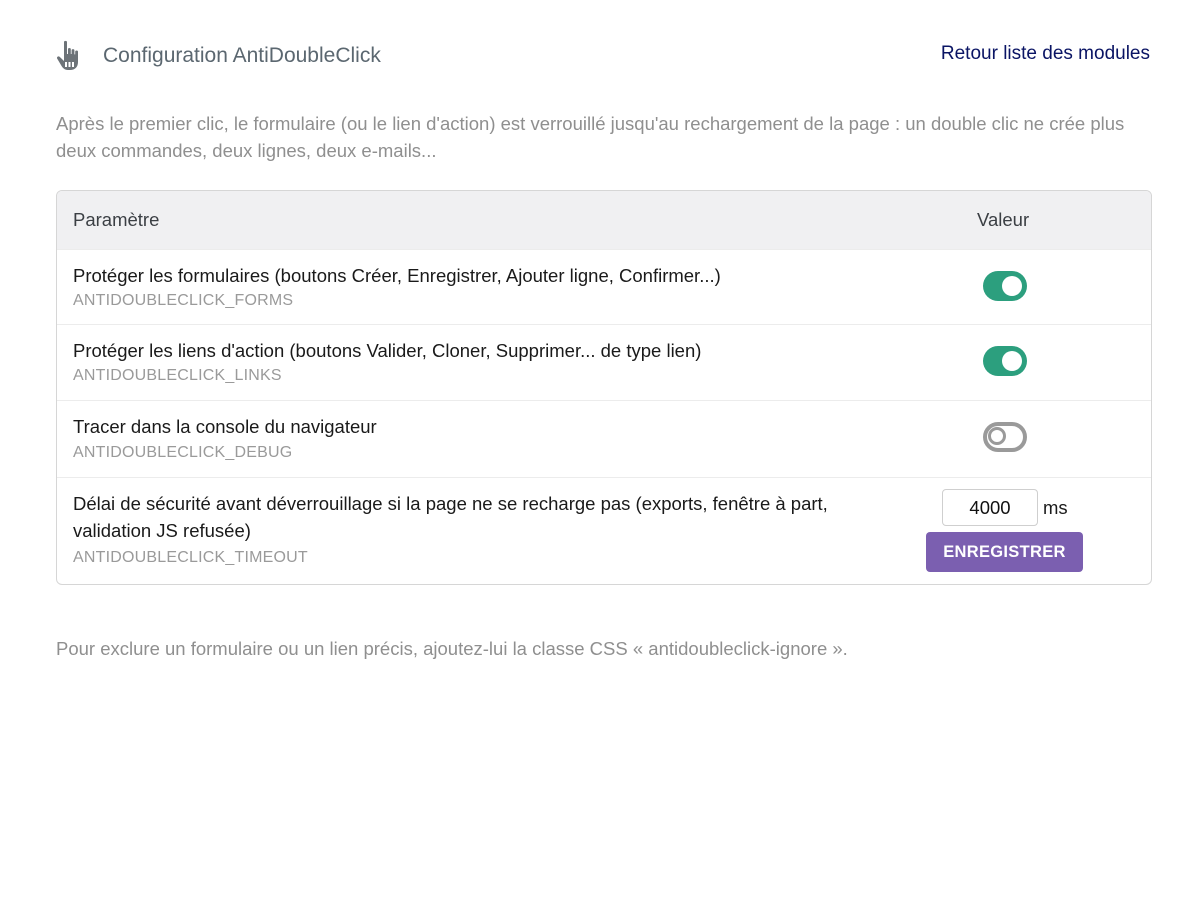  I want to click on toggle-debug, so click(1005, 437).